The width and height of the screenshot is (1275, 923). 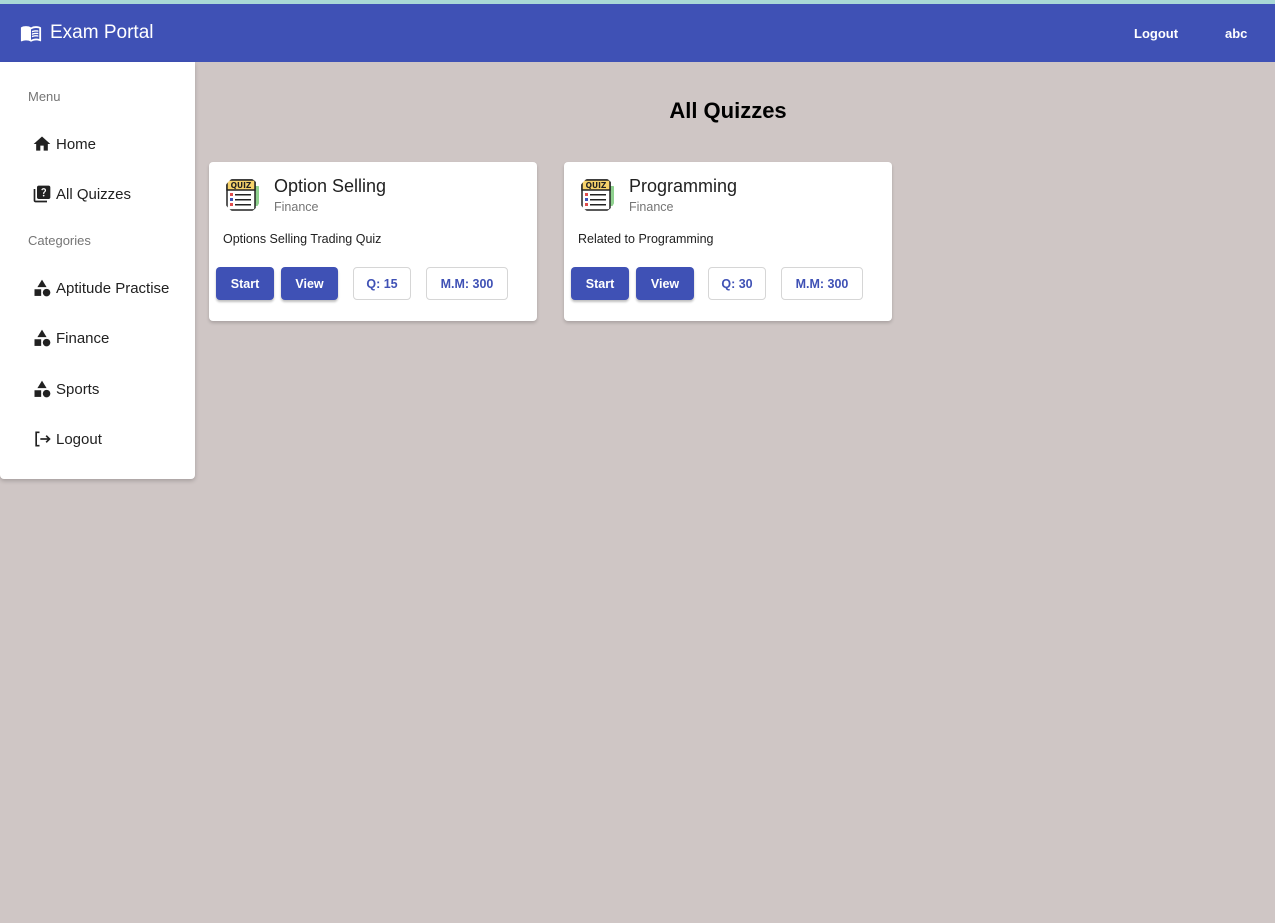 I want to click on quiz-icon, so click(x=42, y=194).